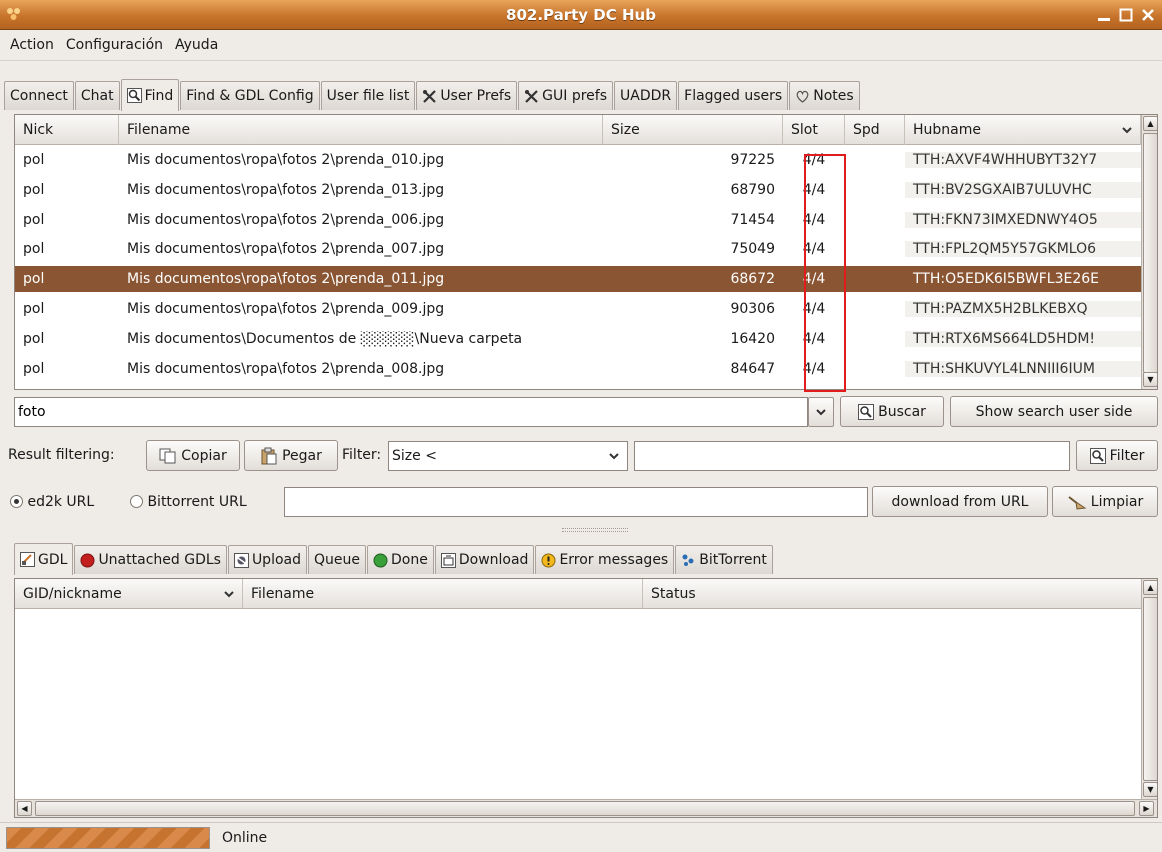  I want to click on filter-value-input, so click(852, 456).